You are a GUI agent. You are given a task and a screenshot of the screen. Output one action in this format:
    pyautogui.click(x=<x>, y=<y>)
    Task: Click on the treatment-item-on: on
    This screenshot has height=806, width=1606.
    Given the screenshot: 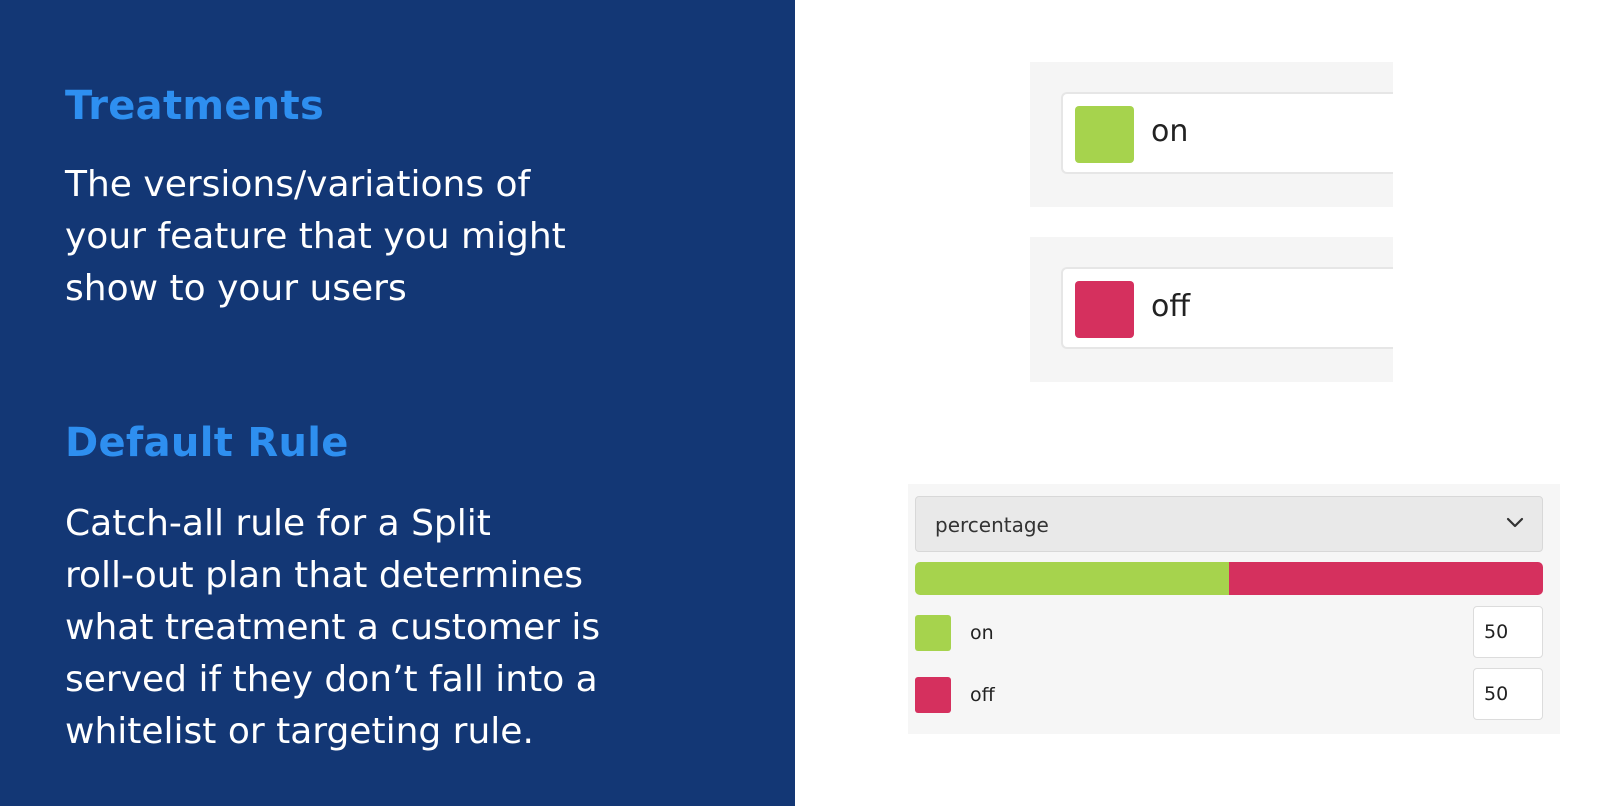 What is the action you would take?
    pyautogui.click(x=1227, y=133)
    